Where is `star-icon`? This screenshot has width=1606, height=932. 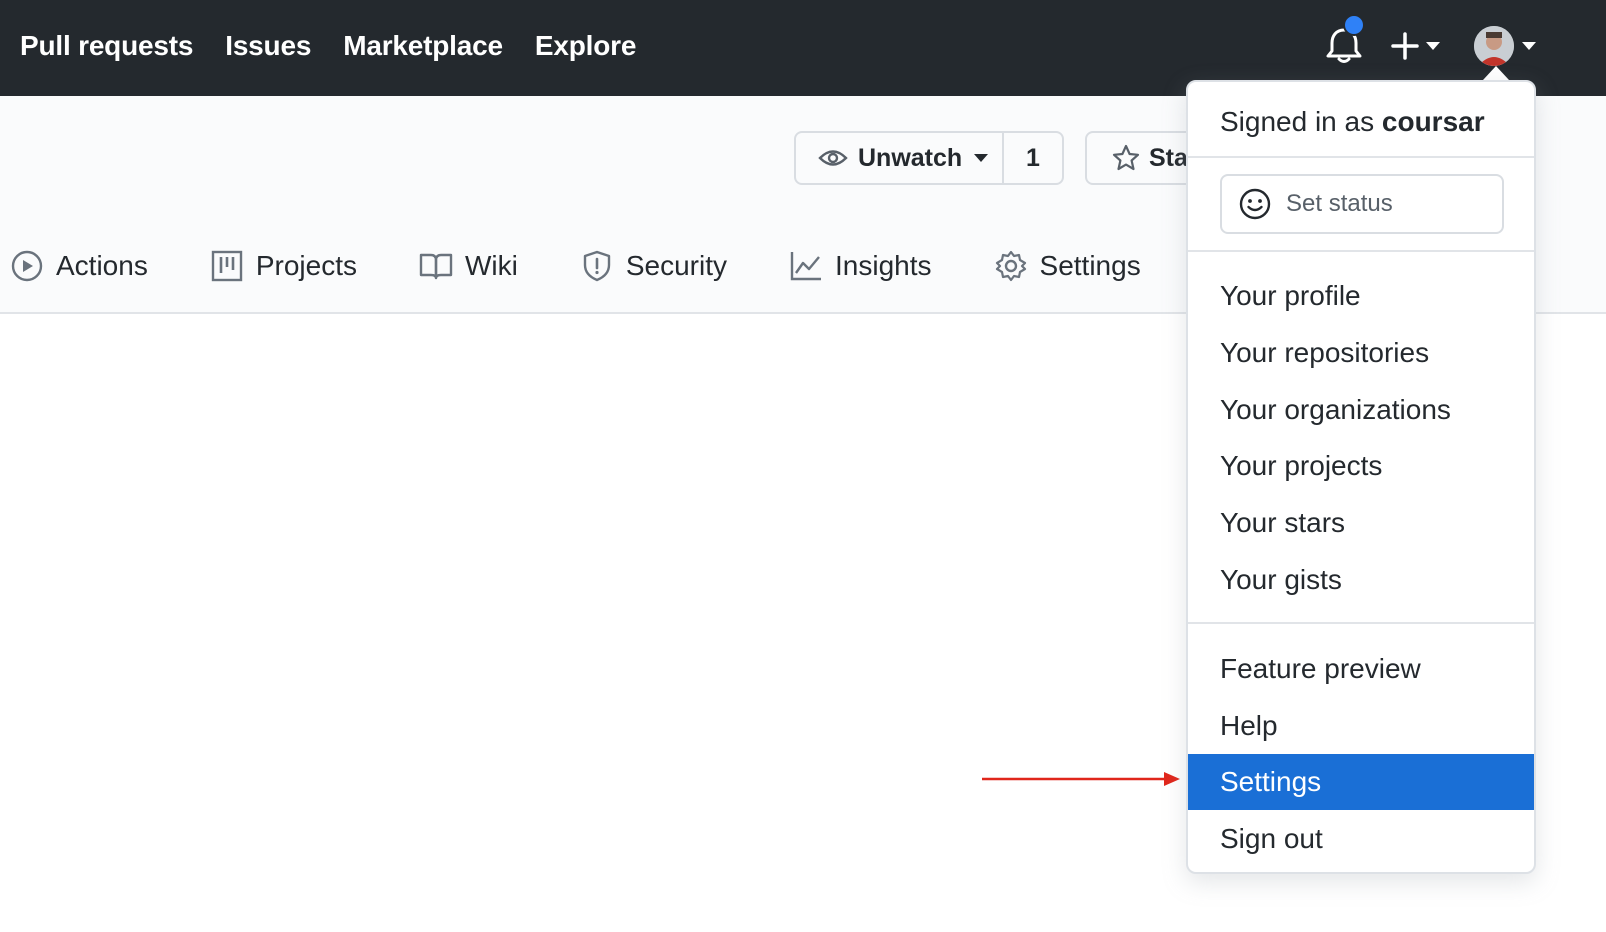 star-icon is located at coordinates (1126, 157).